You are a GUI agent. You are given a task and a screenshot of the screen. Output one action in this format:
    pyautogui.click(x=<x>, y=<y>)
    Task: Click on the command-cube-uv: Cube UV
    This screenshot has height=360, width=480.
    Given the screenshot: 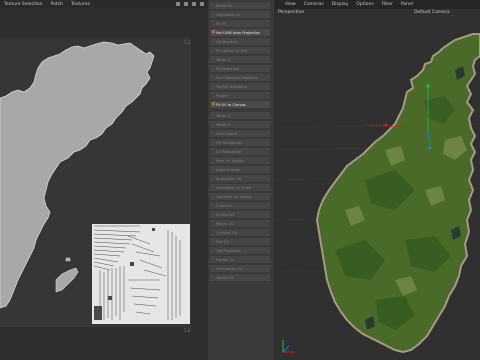 What is the action you would take?
    pyautogui.click(x=240, y=206)
    